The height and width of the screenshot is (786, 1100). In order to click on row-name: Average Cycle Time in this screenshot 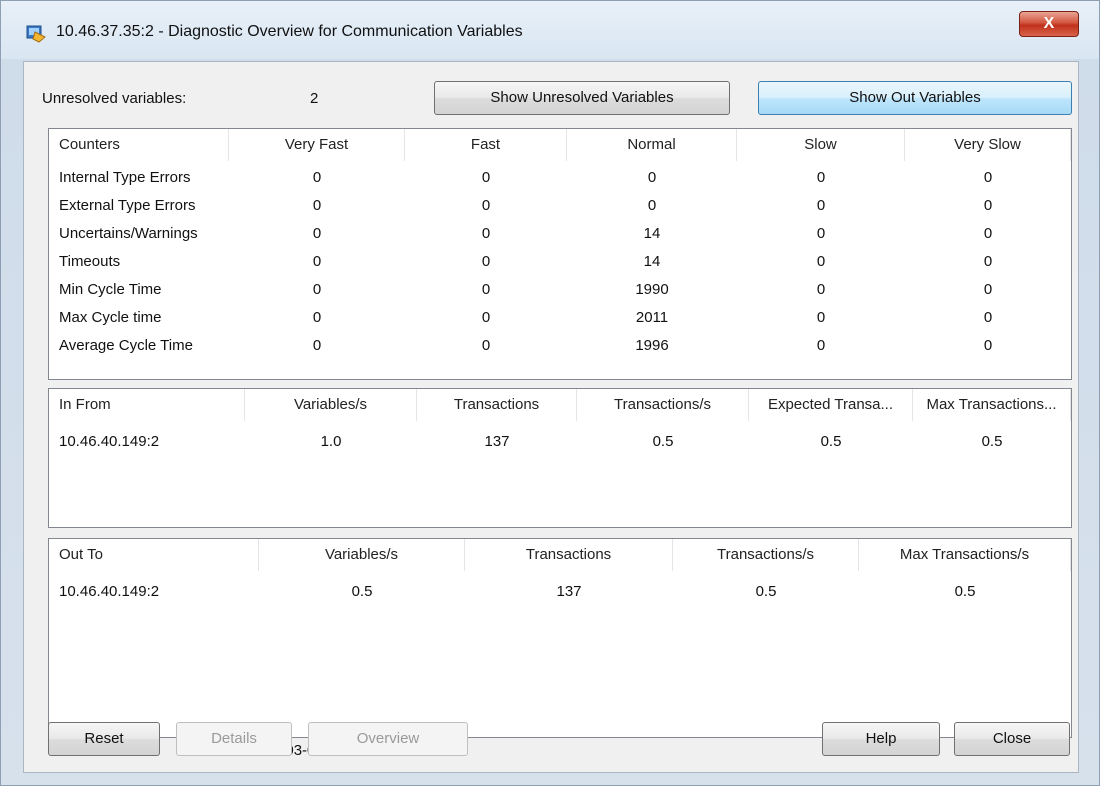, I will do `click(126, 345)`.